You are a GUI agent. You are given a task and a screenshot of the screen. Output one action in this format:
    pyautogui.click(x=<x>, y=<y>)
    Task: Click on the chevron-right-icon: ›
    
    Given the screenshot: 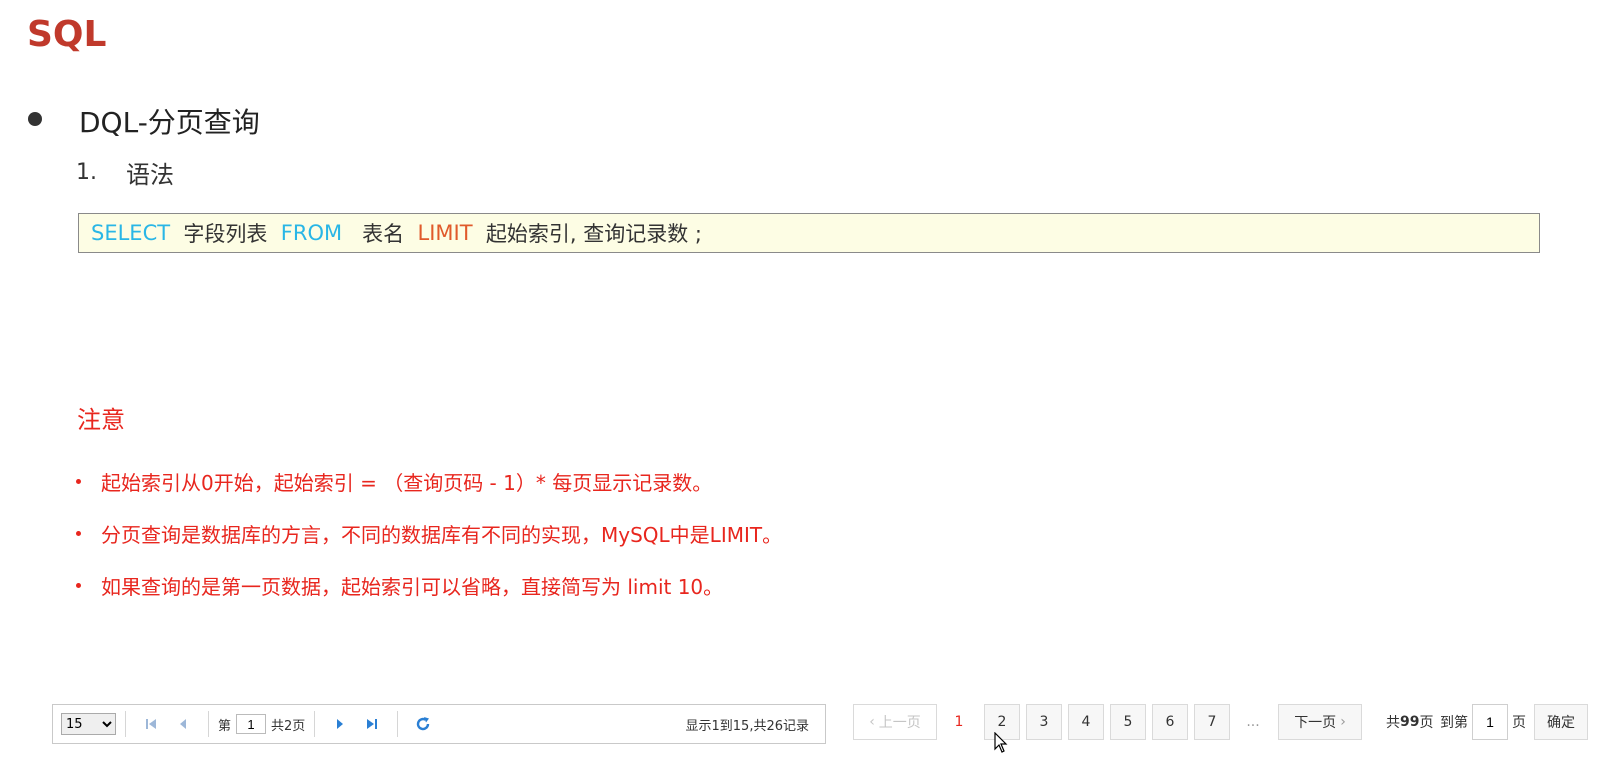 What is the action you would take?
    pyautogui.click(x=1343, y=722)
    